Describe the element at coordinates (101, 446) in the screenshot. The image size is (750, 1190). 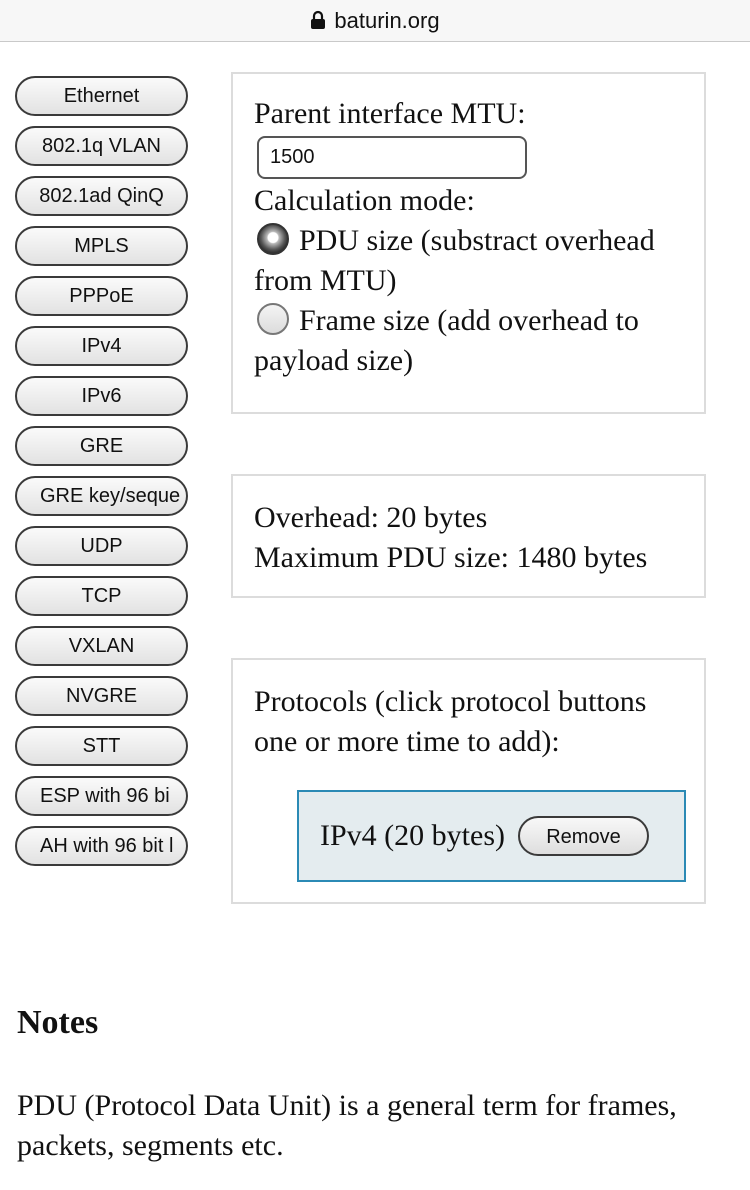
I see `protocol-button-gre: GRE` at that location.